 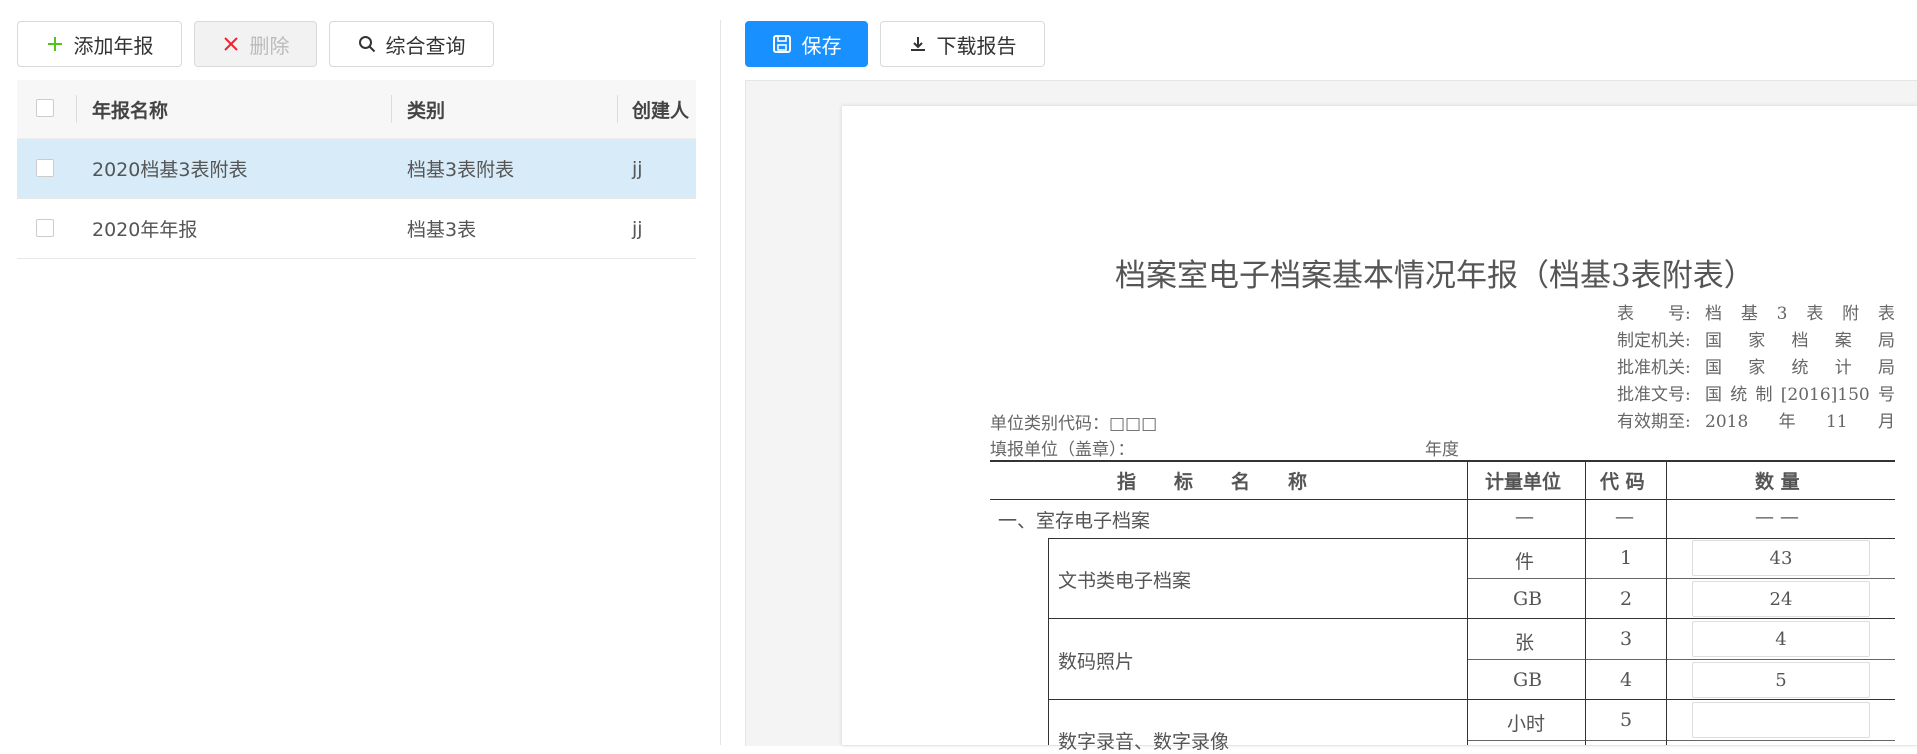 What do you see at coordinates (426, 109) in the screenshot?
I see `column-header-category: 类别` at bounding box center [426, 109].